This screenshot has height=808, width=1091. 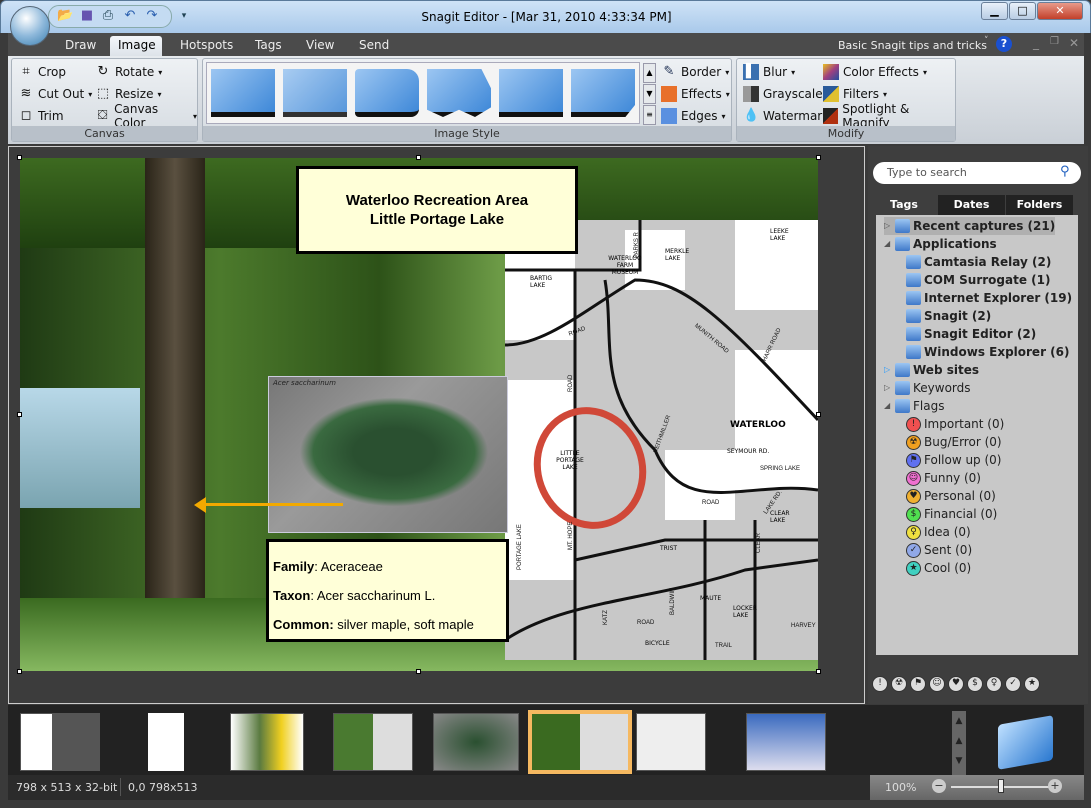 What do you see at coordinates (948, 316) in the screenshot?
I see `tree-item: Snagit (2)` at bounding box center [948, 316].